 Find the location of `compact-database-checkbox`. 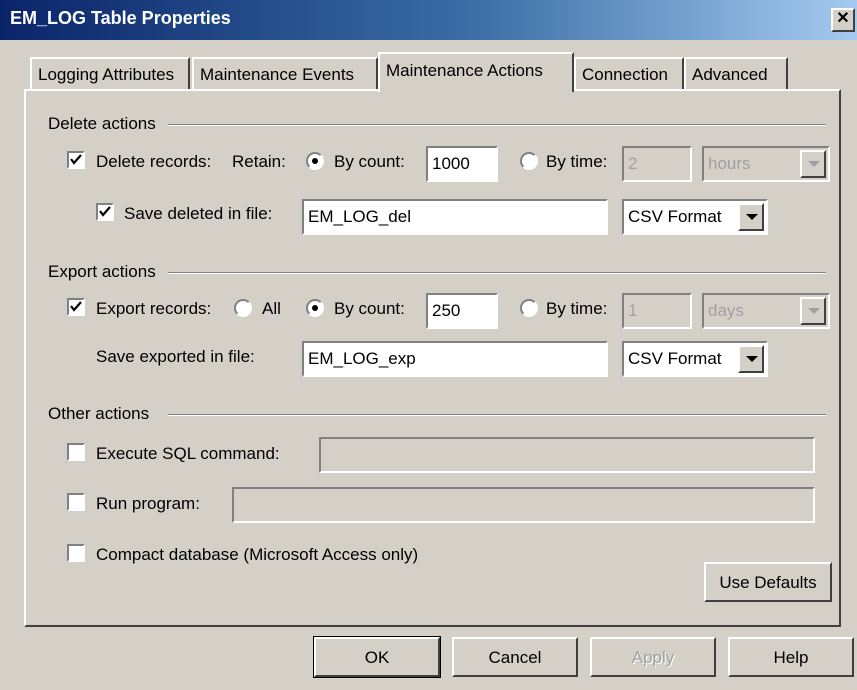

compact-database-checkbox is located at coordinates (76, 553).